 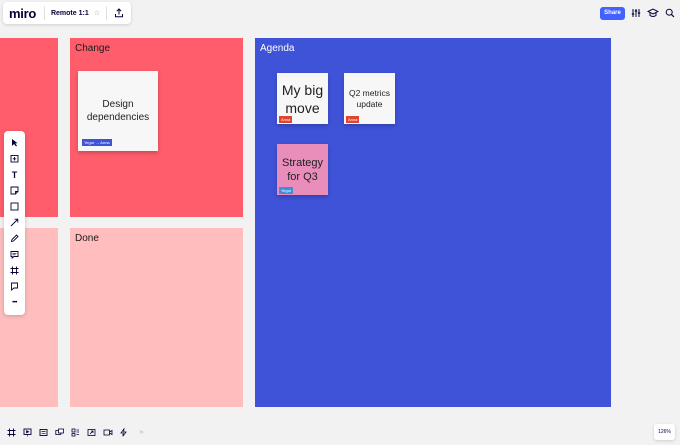 I want to click on star-icon: ☆, so click(x=97, y=13).